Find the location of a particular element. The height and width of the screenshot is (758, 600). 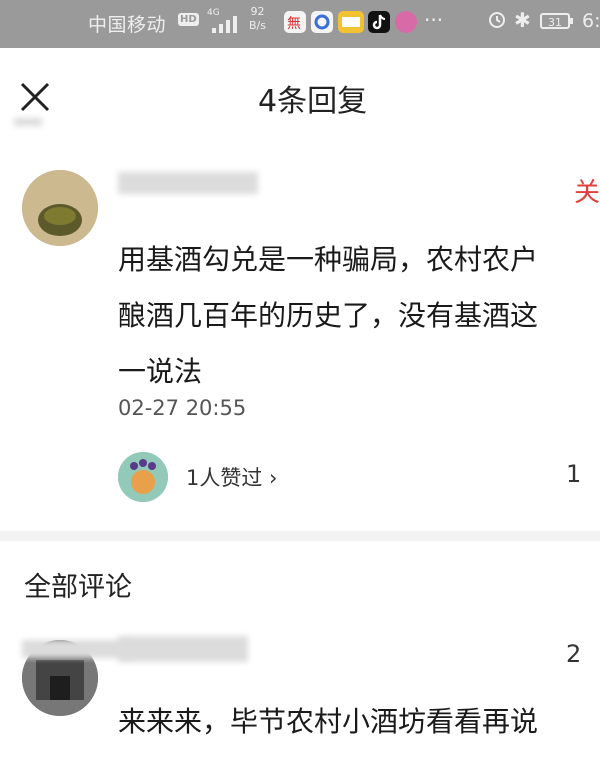

bluetooth-icon: ✱ is located at coordinates (522, 20).